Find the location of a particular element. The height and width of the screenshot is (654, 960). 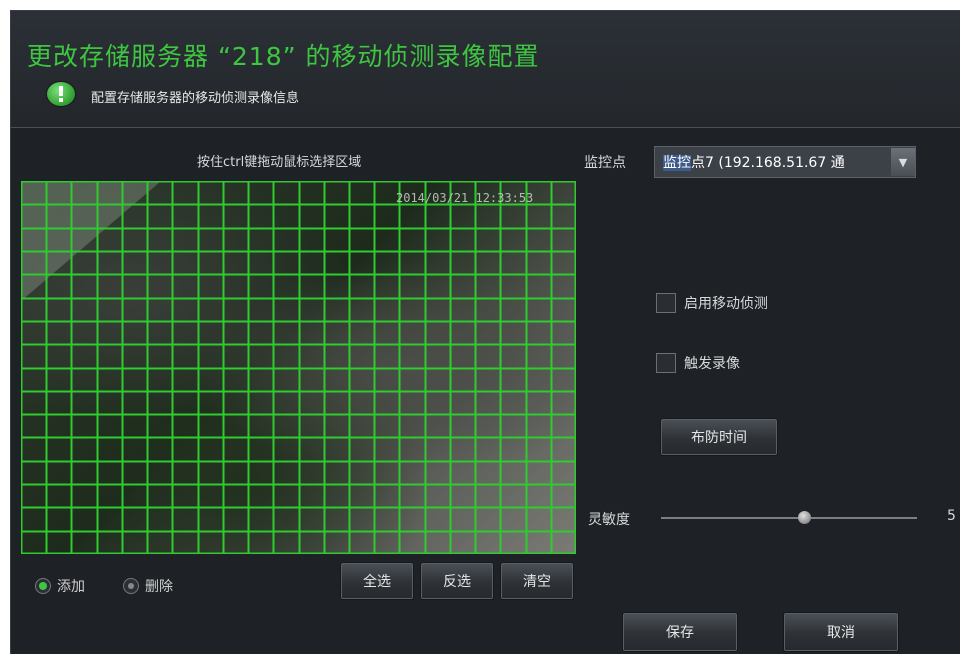

add-radio: 添加 is located at coordinates (60, 586).